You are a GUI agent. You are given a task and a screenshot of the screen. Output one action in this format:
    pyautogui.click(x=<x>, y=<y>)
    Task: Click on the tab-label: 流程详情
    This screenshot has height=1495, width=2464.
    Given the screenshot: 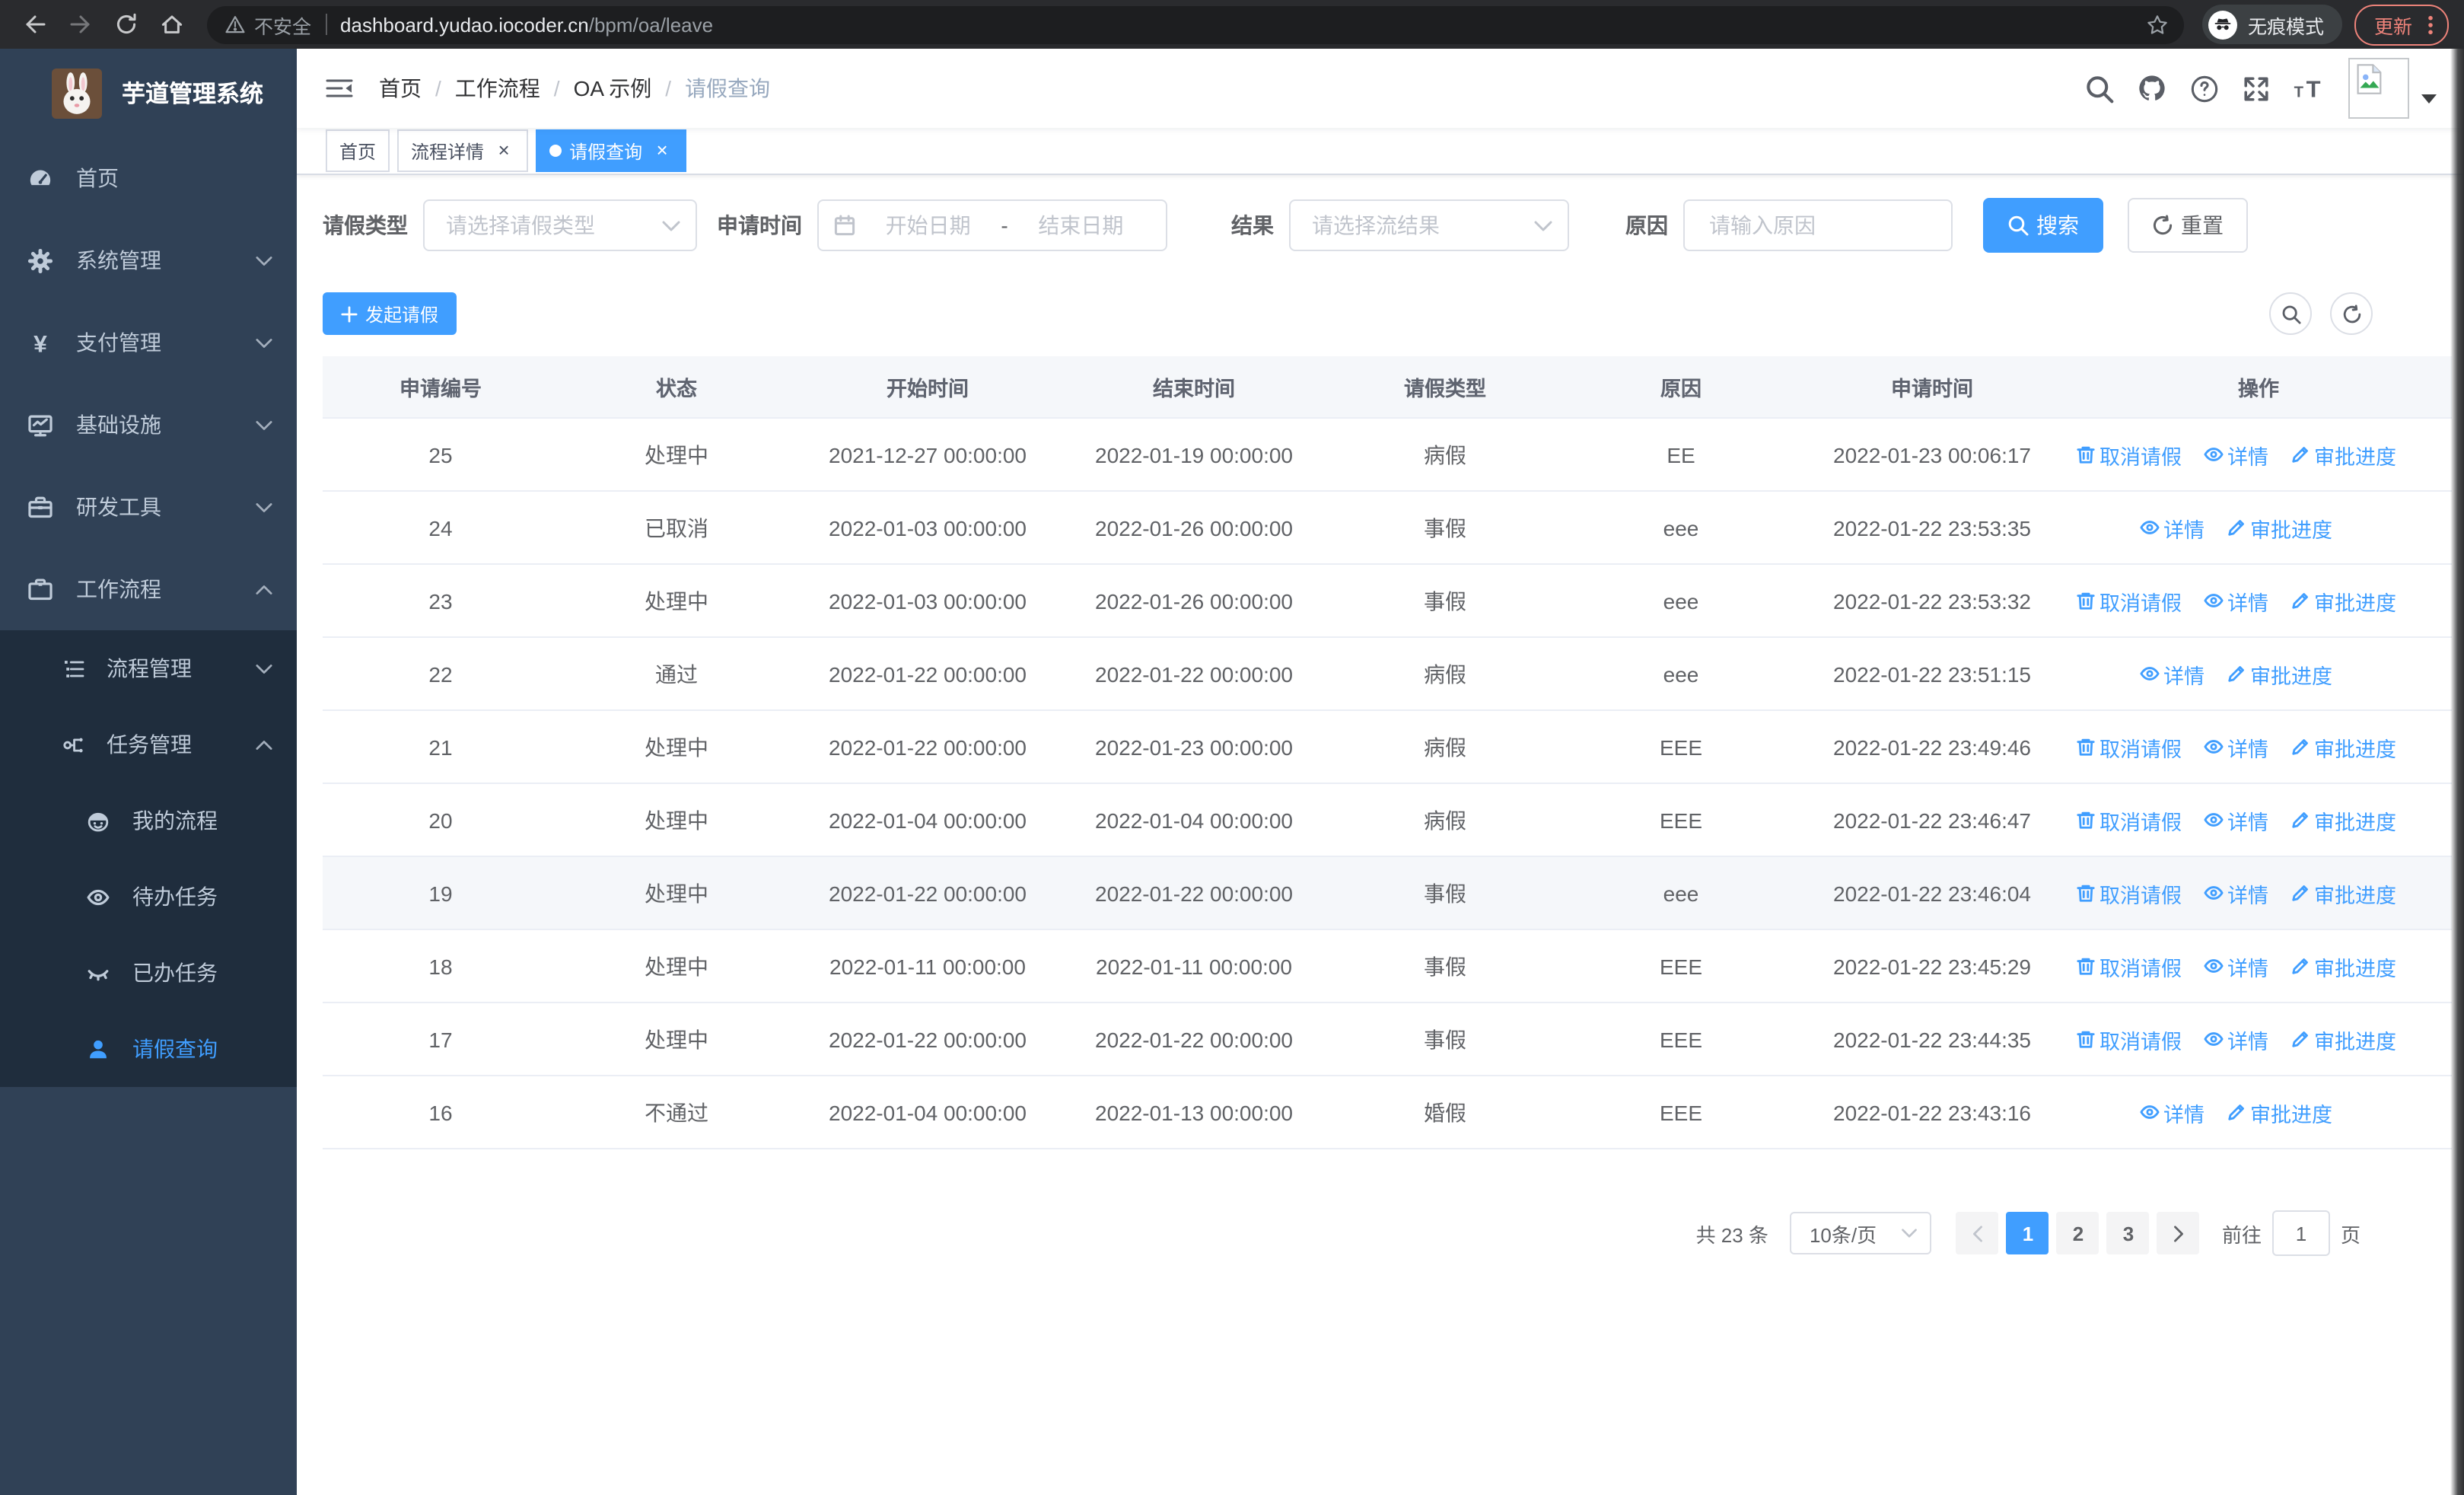 What is the action you would take?
    pyautogui.click(x=448, y=151)
    